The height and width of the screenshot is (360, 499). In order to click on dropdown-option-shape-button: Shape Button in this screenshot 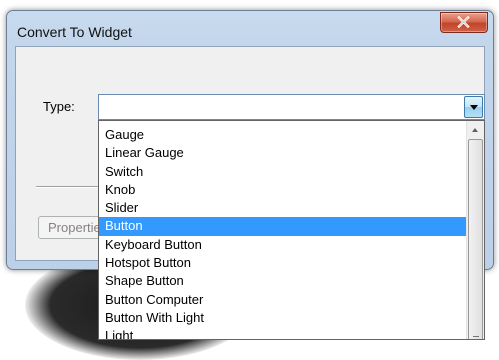, I will do `click(282, 281)`.